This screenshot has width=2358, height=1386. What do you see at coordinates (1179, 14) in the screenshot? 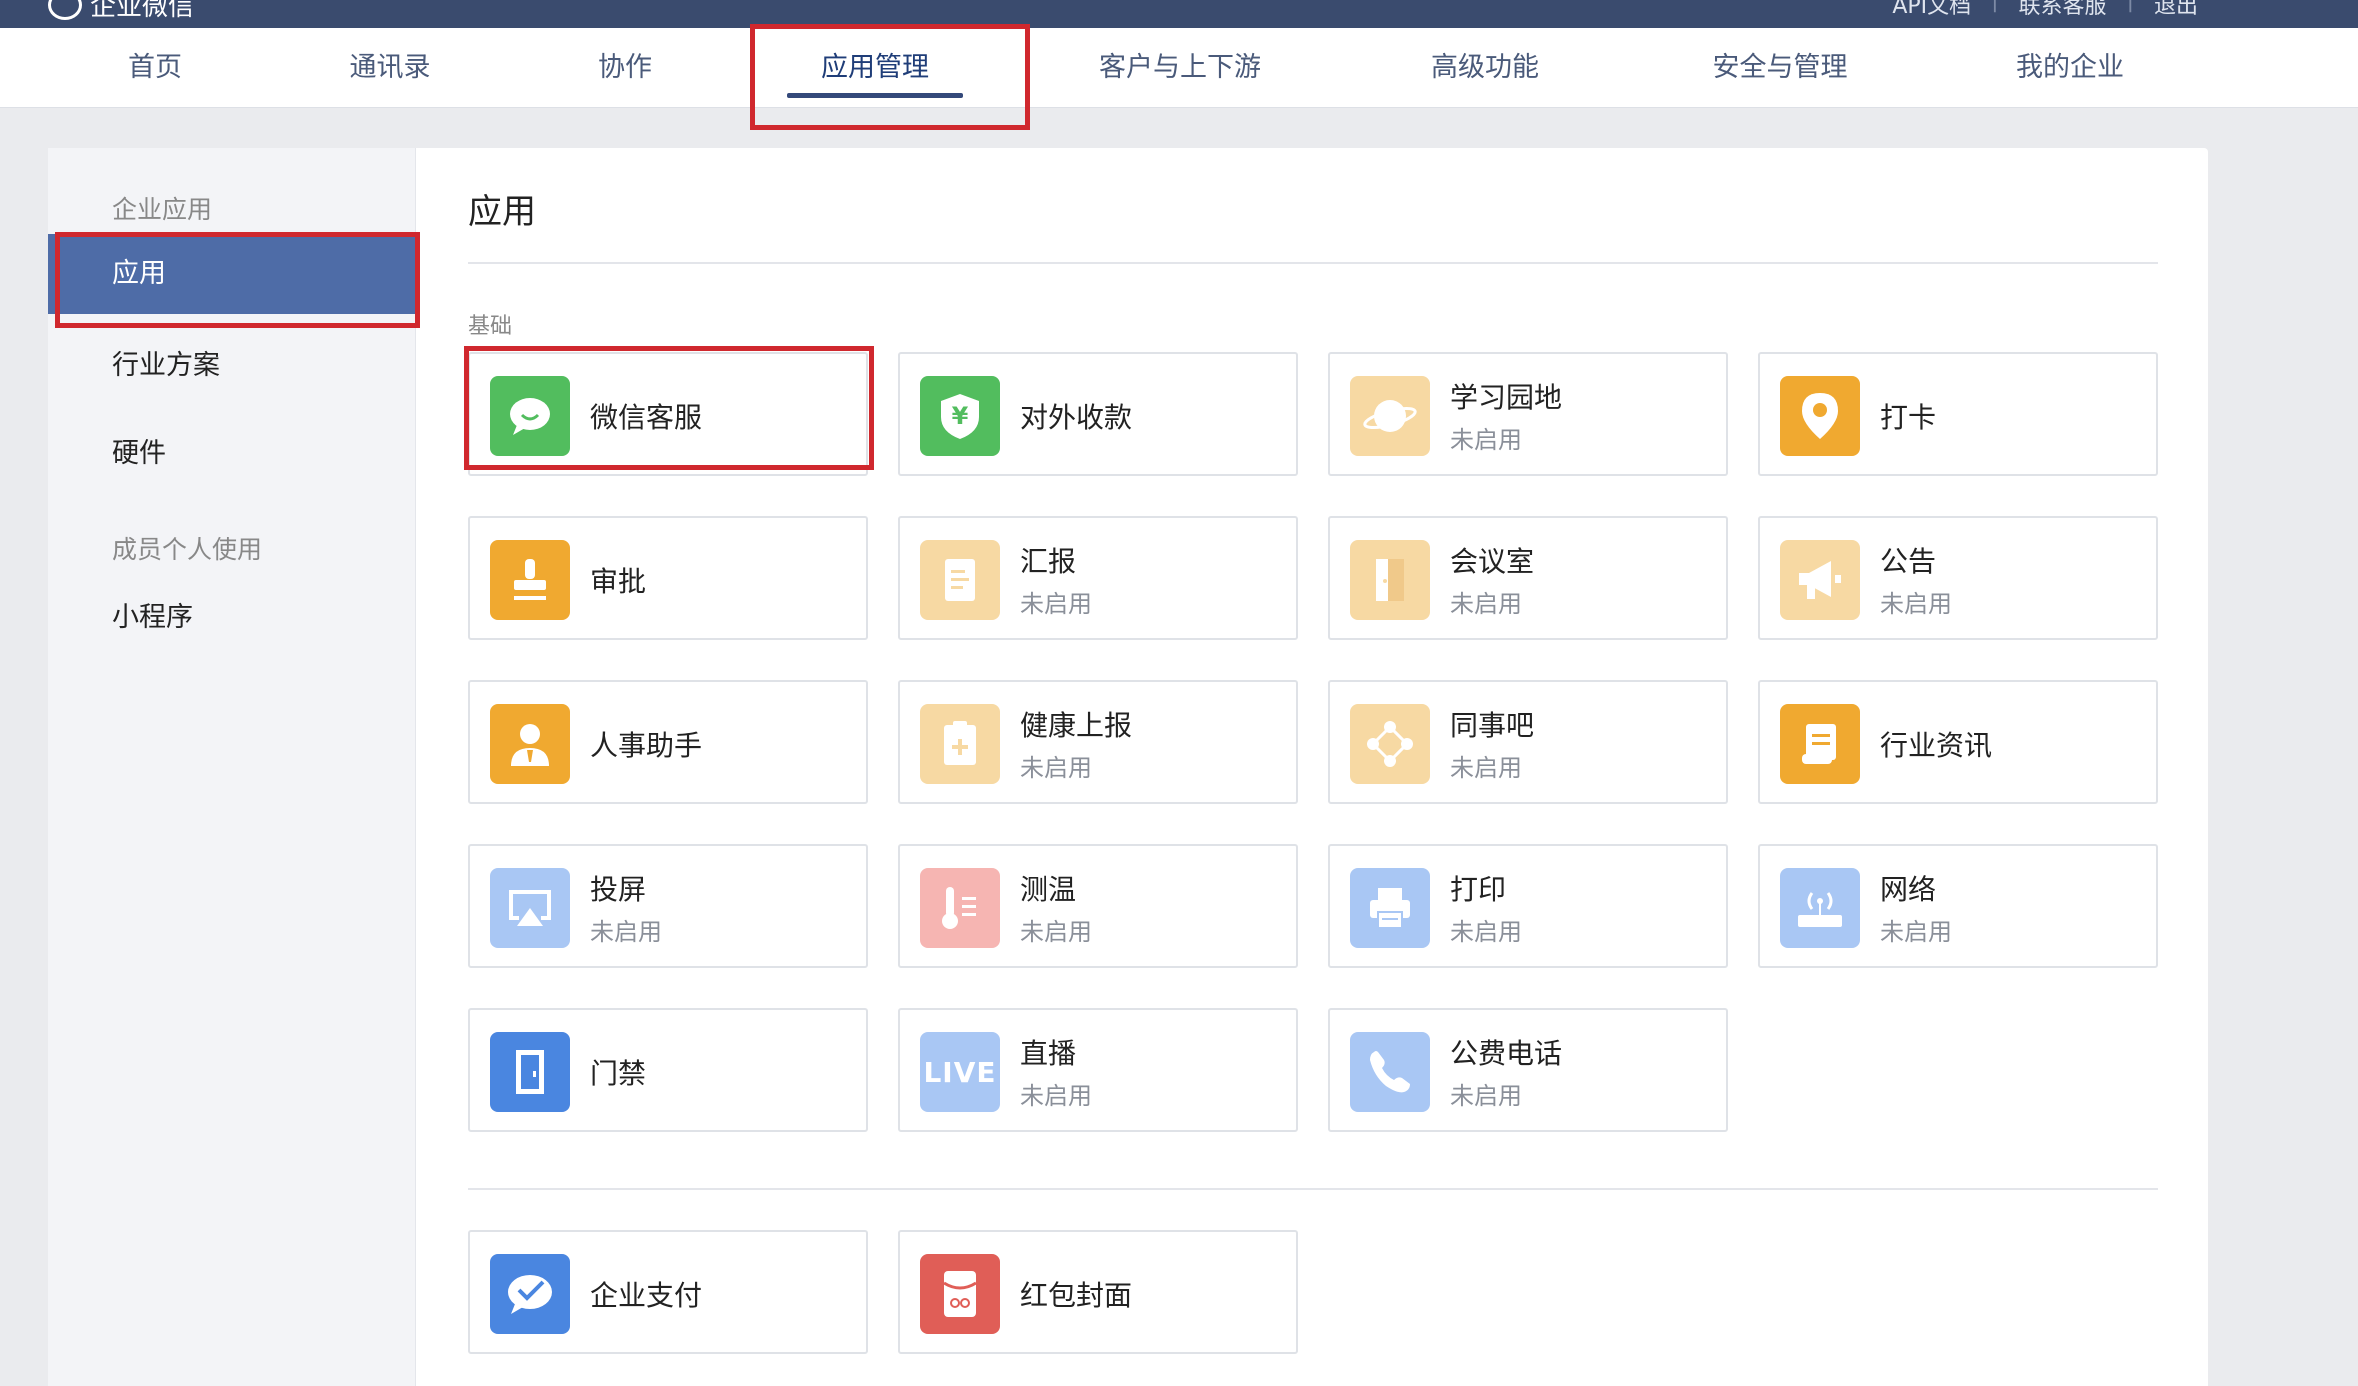
I see `top-bar: 企业微信 API文档 | 联系客服 | 退出` at bounding box center [1179, 14].